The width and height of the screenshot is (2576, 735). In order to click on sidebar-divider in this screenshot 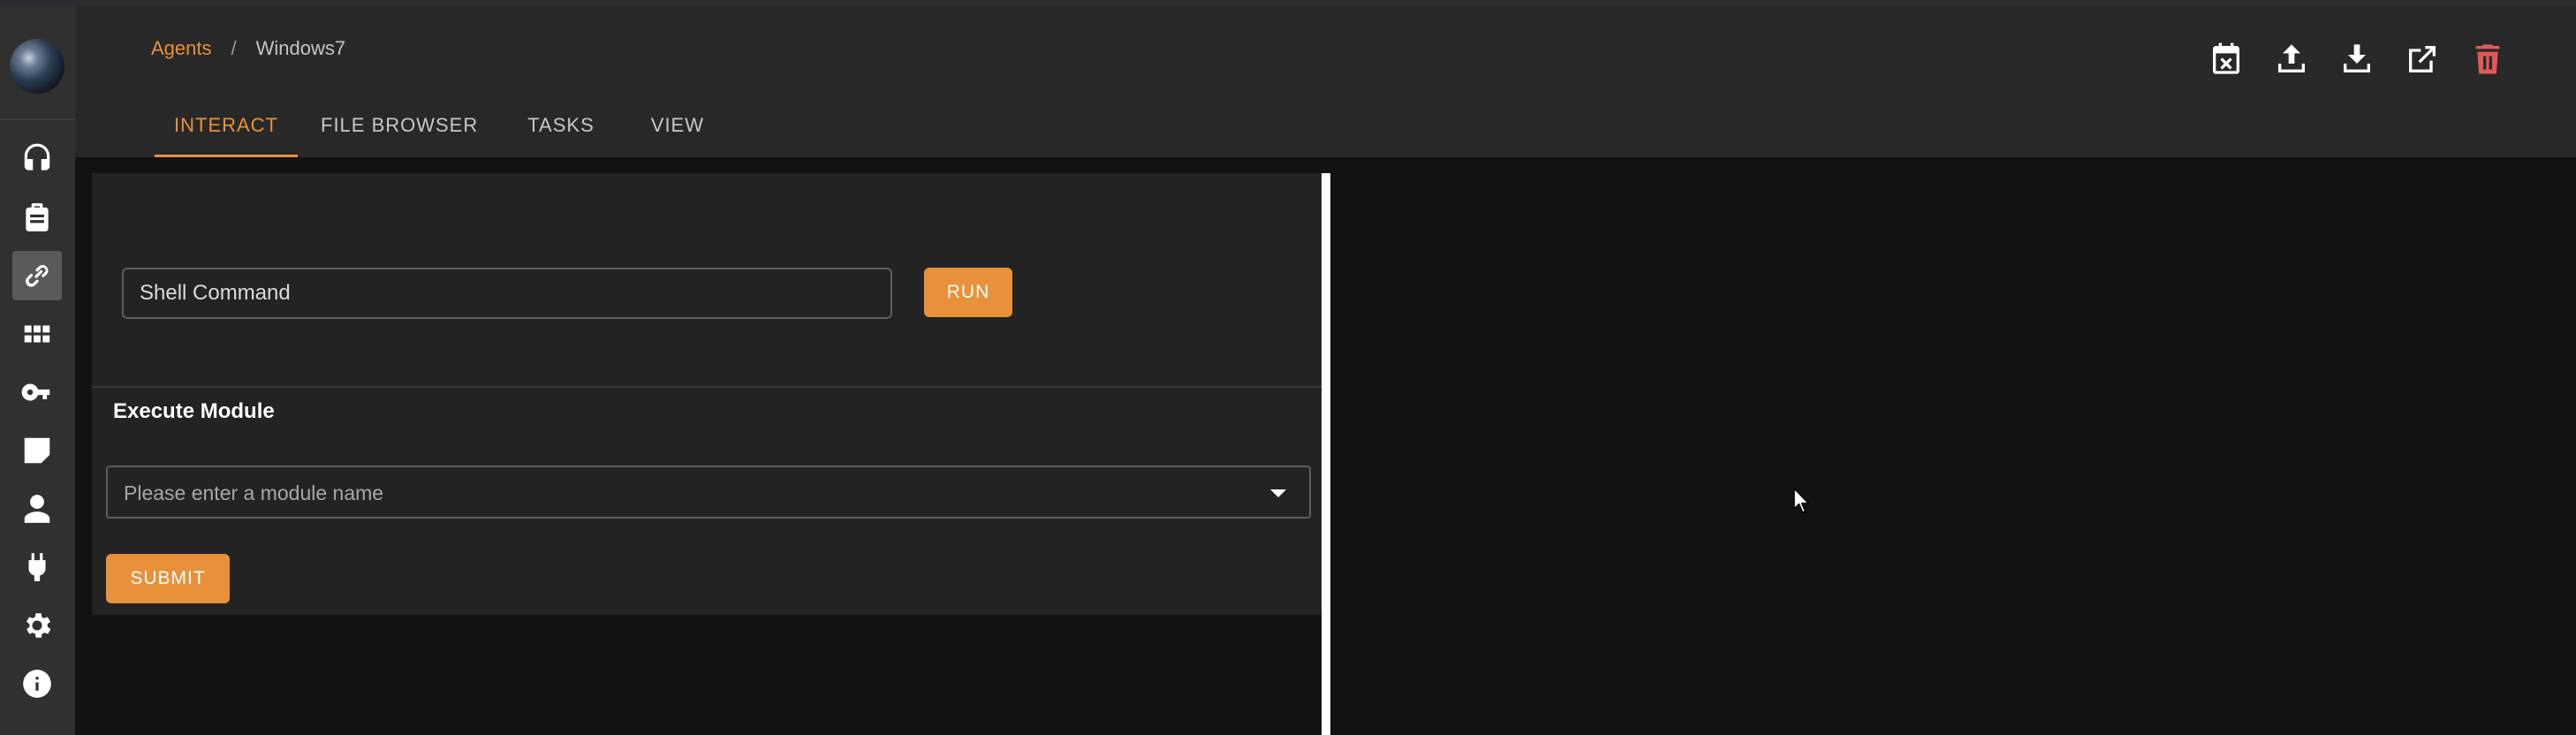, I will do `click(38, 119)`.